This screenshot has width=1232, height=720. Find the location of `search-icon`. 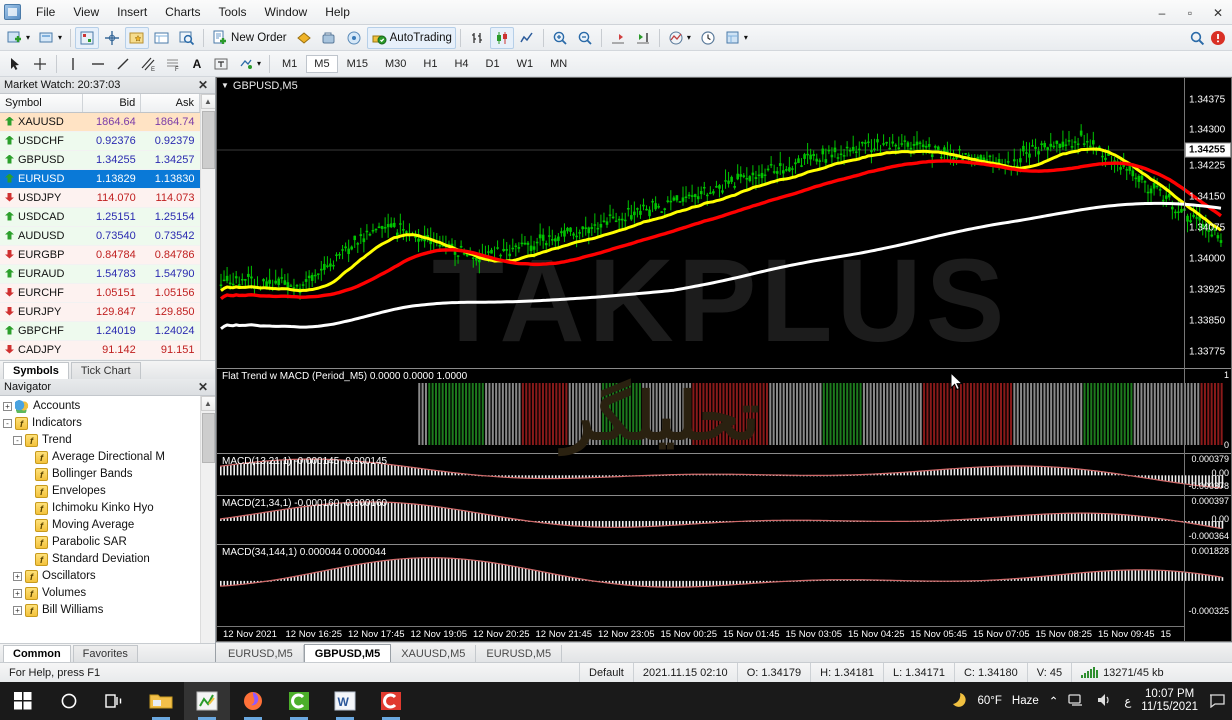

search-icon is located at coordinates (1197, 38).